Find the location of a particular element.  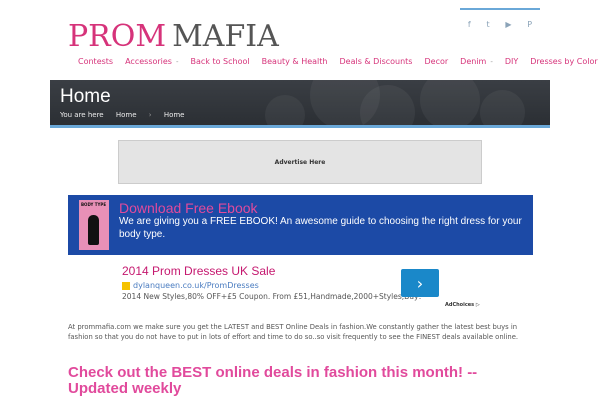

nav-item-back-to-school: Back to School is located at coordinates (220, 61).